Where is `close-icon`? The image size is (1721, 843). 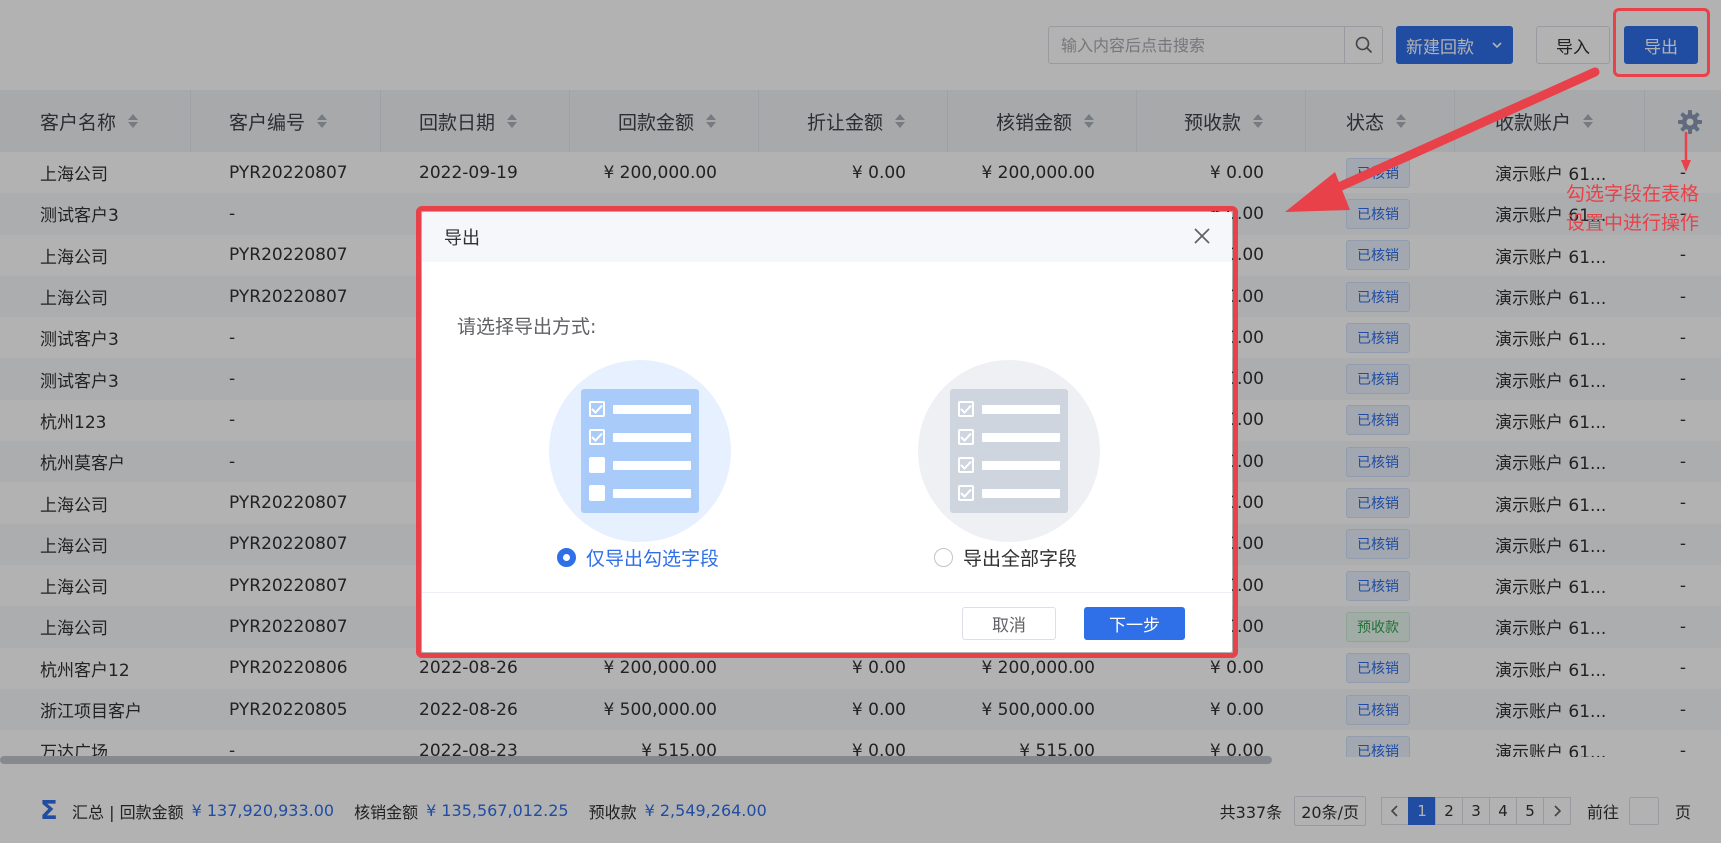
close-icon is located at coordinates (1202, 236).